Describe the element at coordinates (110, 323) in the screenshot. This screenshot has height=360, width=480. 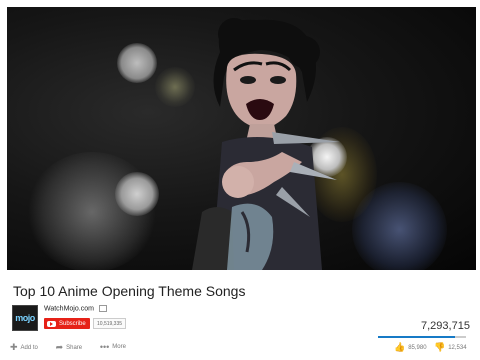
I see `subscriber-count: 10,519,335` at that location.